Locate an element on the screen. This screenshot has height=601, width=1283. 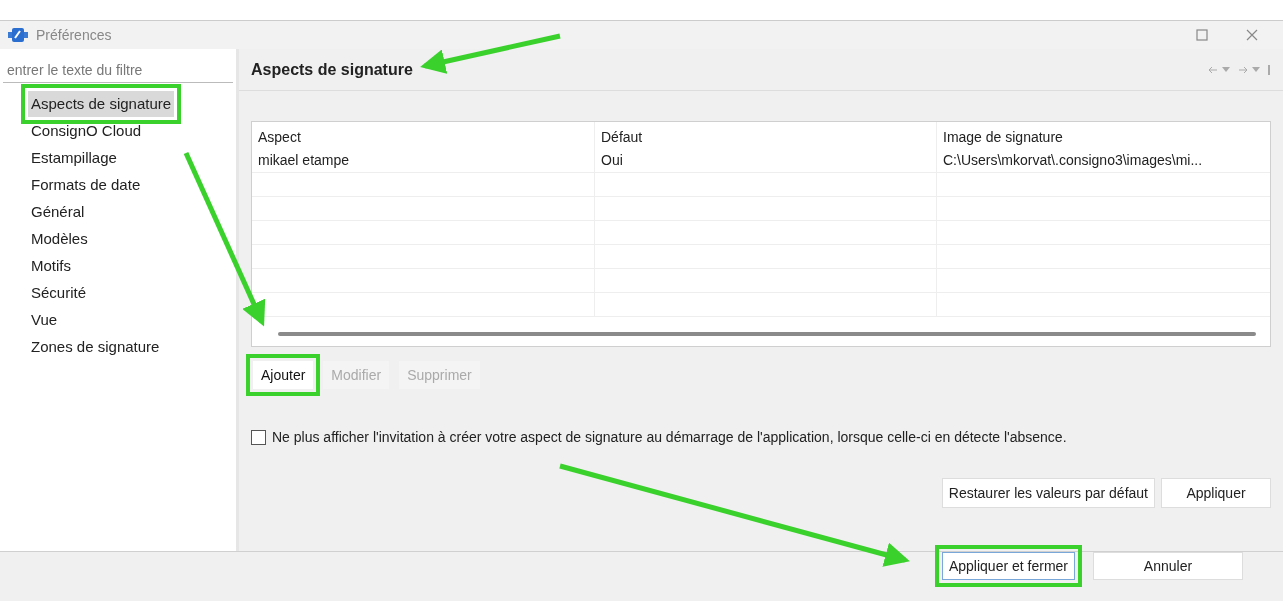
sidebar-item: Estampillage is located at coordinates (74, 158).